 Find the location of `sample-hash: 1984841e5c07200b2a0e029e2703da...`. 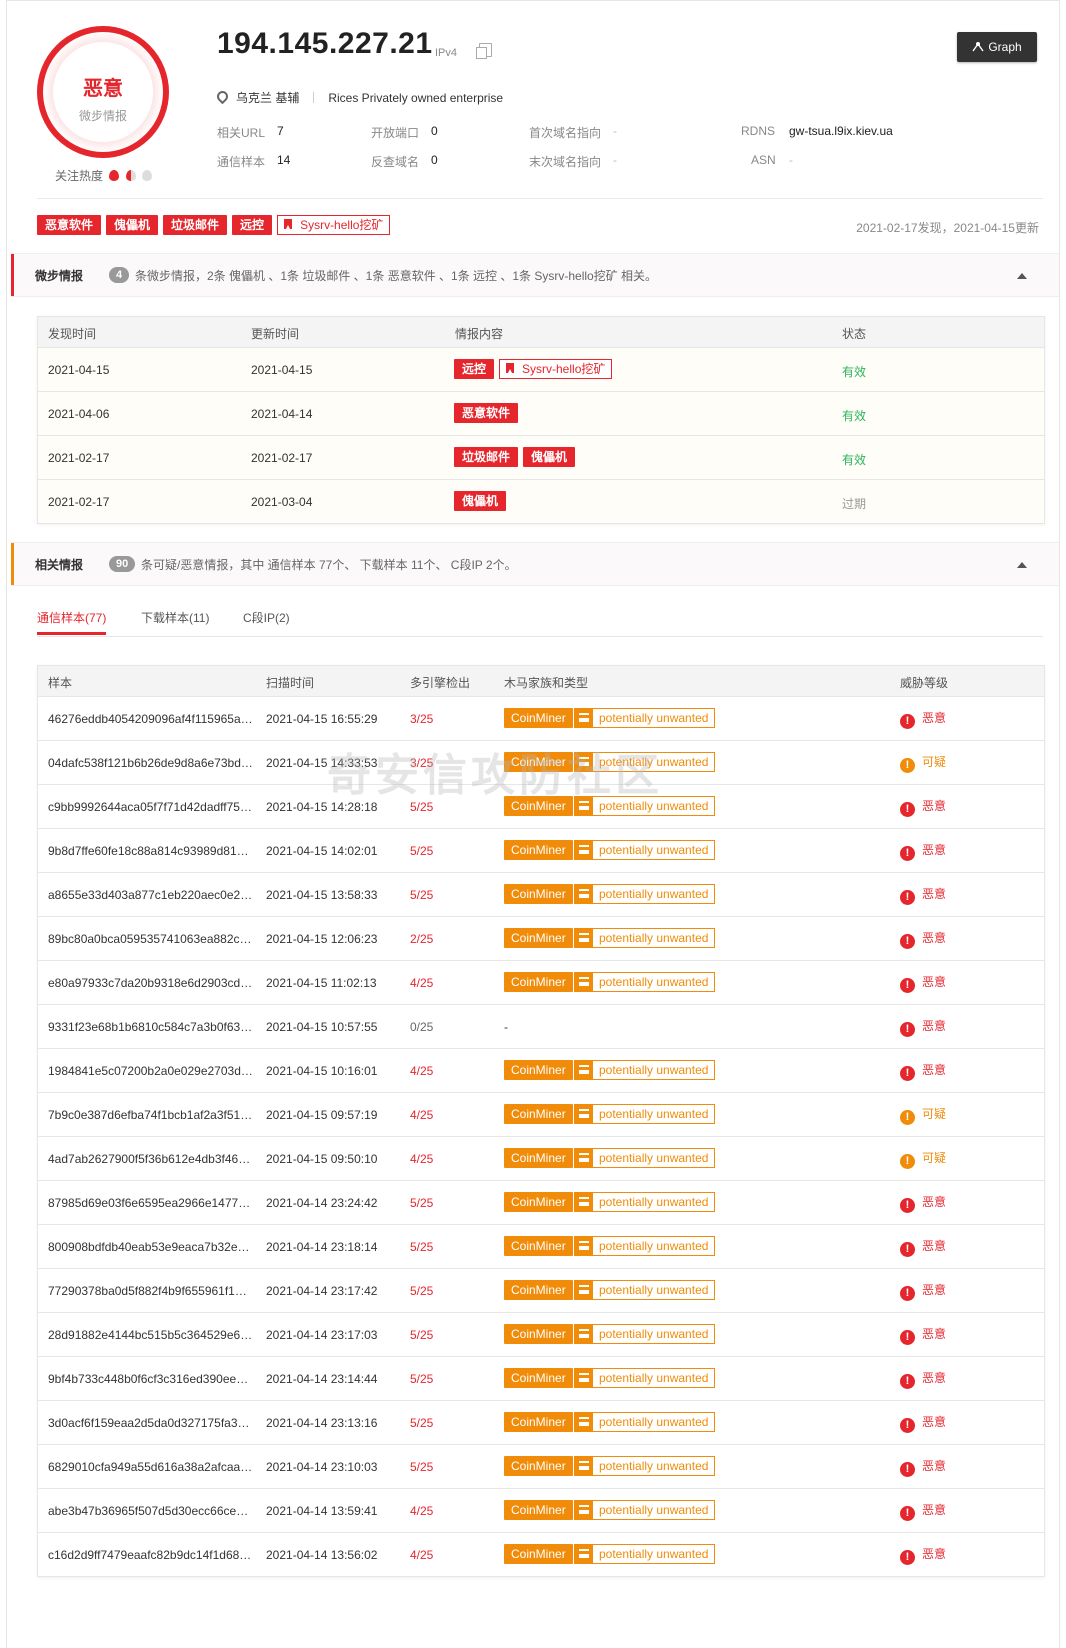

sample-hash: 1984841e5c07200b2a0e029e2703da... is located at coordinates (150, 1071).